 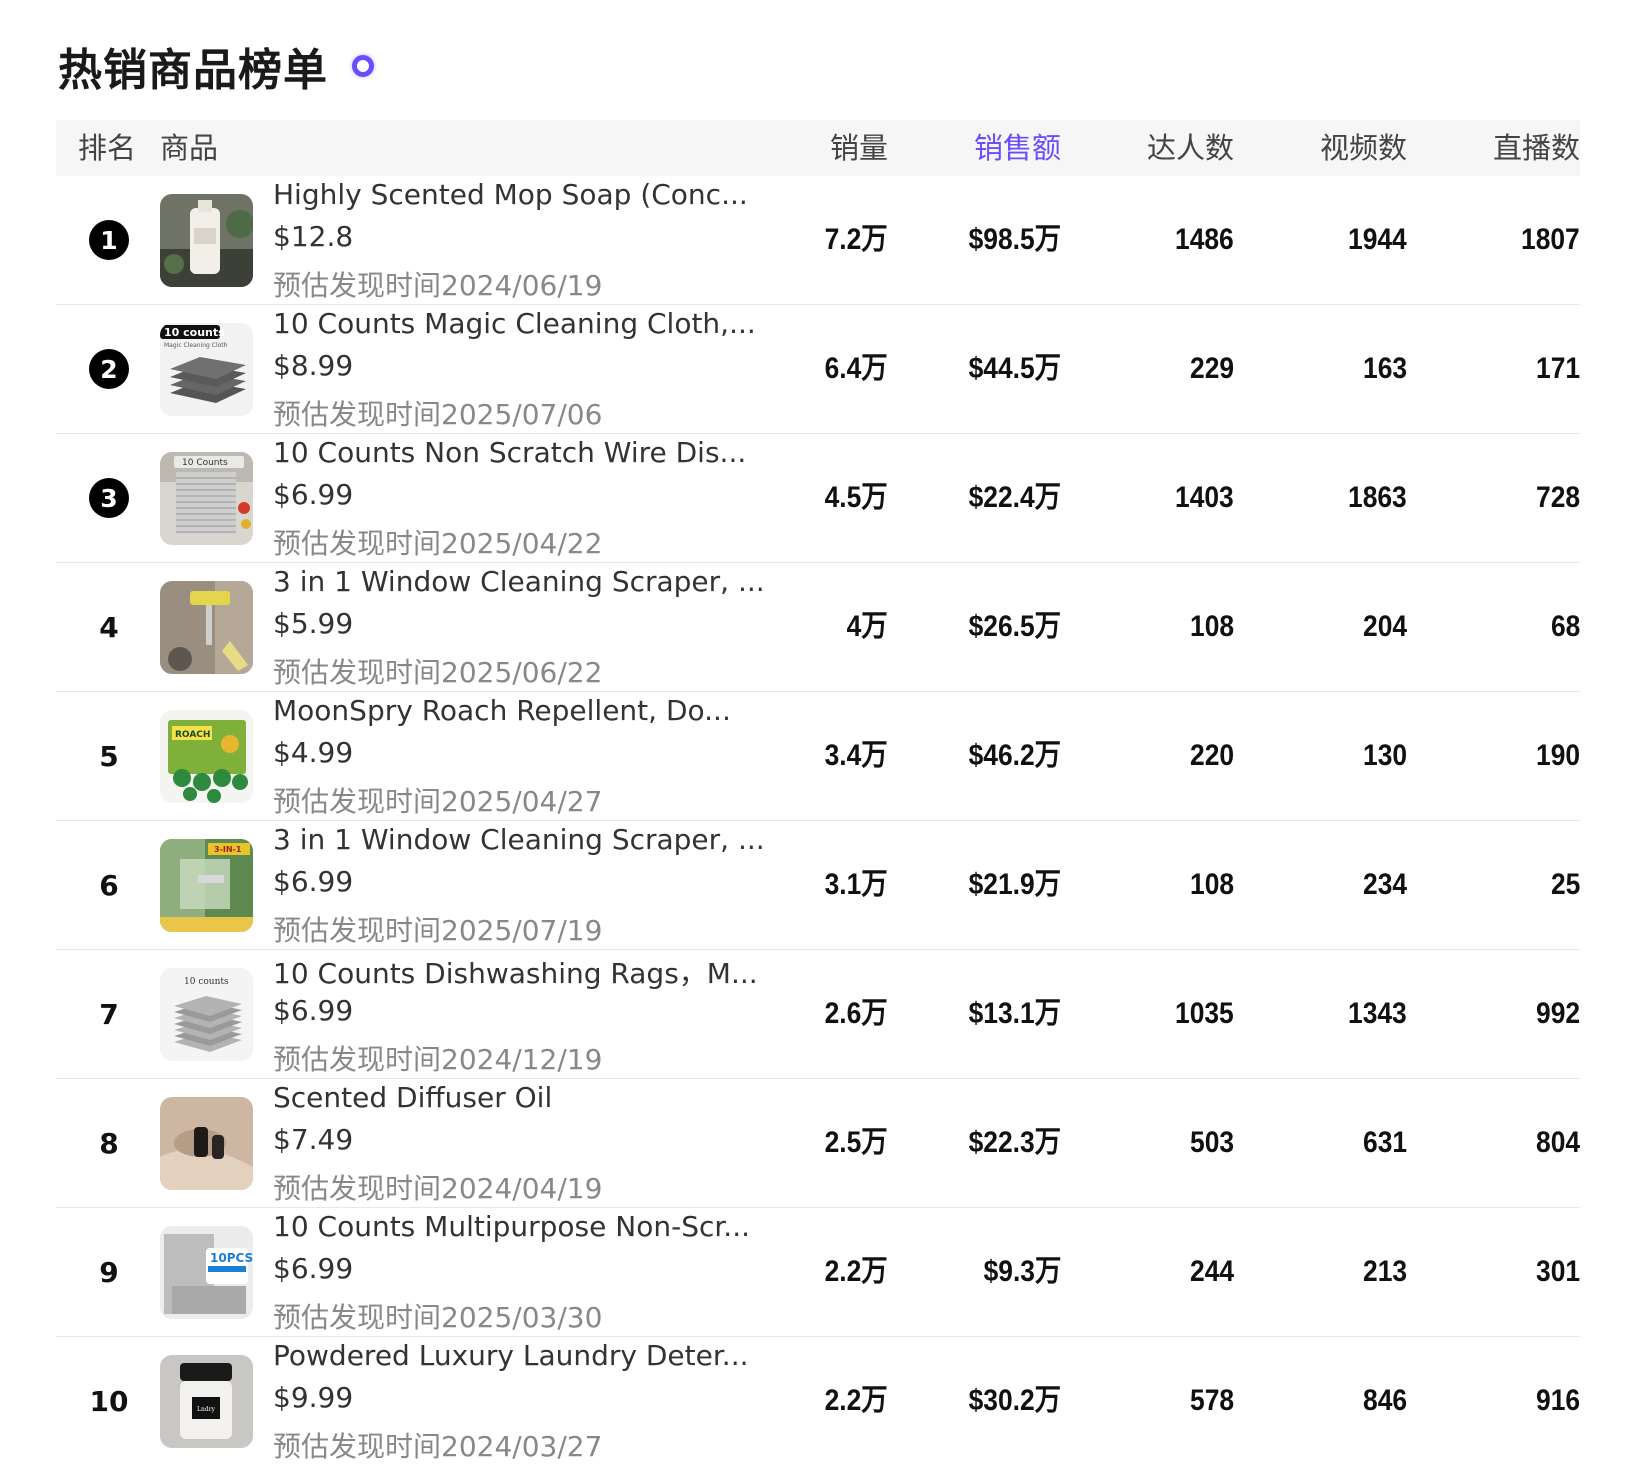 What do you see at coordinates (1204, 1013) in the screenshot?
I see `creators-value: 1035` at bounding box center [1204, 1013].